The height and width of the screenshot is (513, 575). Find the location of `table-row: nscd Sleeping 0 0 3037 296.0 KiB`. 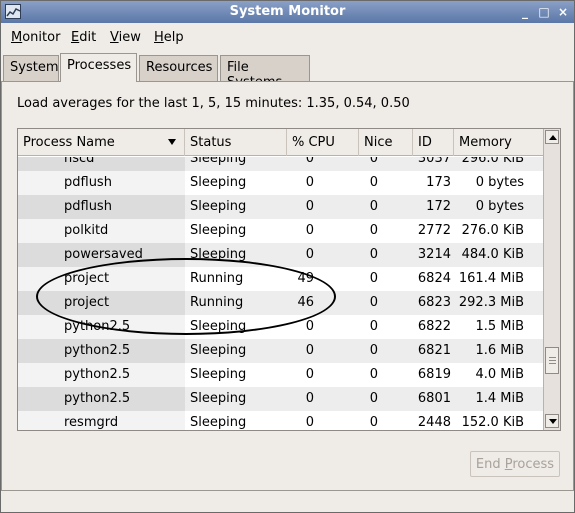

table-row: nscd Sleeping 0 0 3037 296.0 KiB is located at coordinates (281, 164).